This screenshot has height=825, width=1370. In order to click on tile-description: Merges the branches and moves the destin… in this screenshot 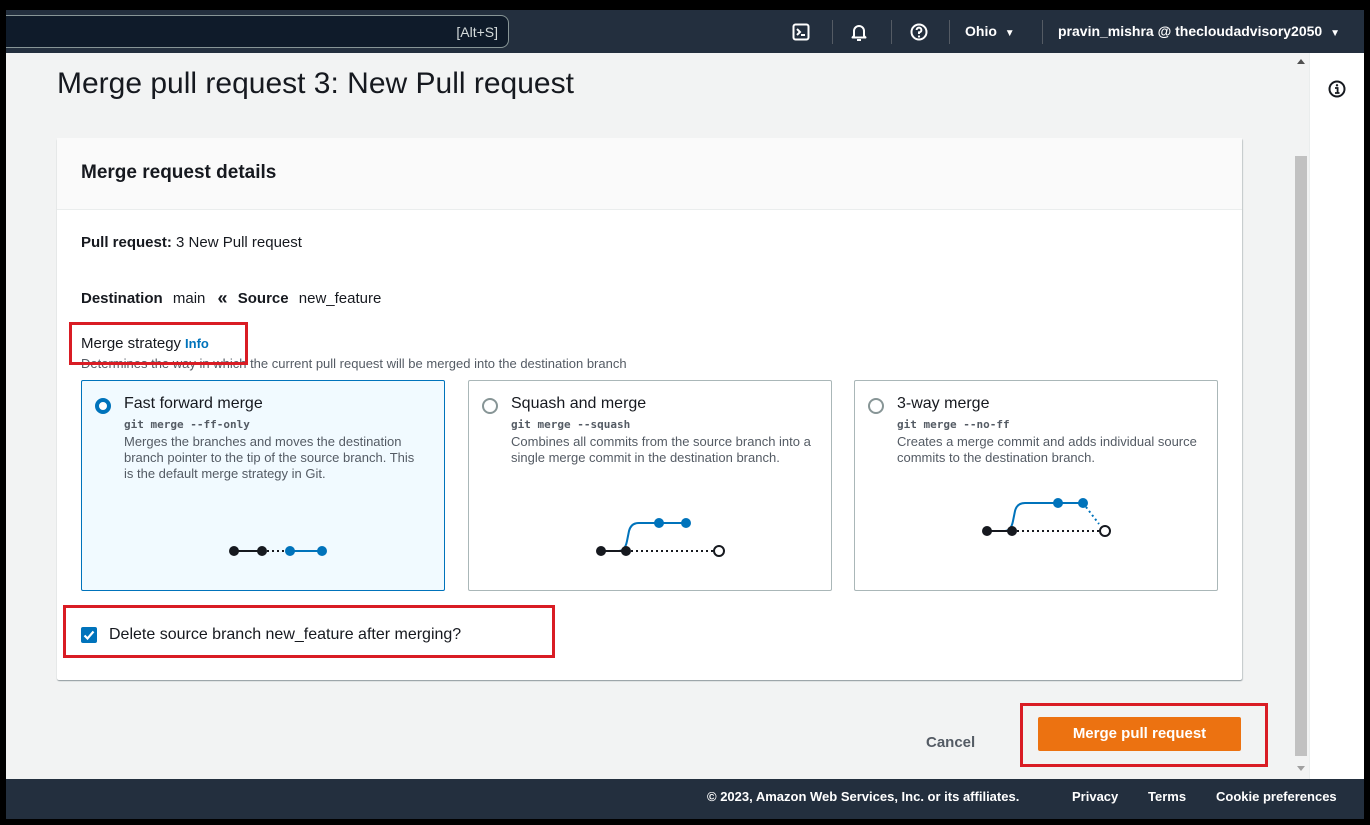, I will do `click(269, 457)`.